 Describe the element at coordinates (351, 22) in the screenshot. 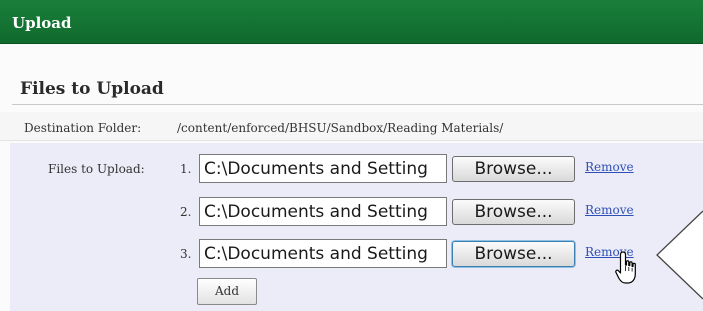

I see `header-bar: Upload` at that location.